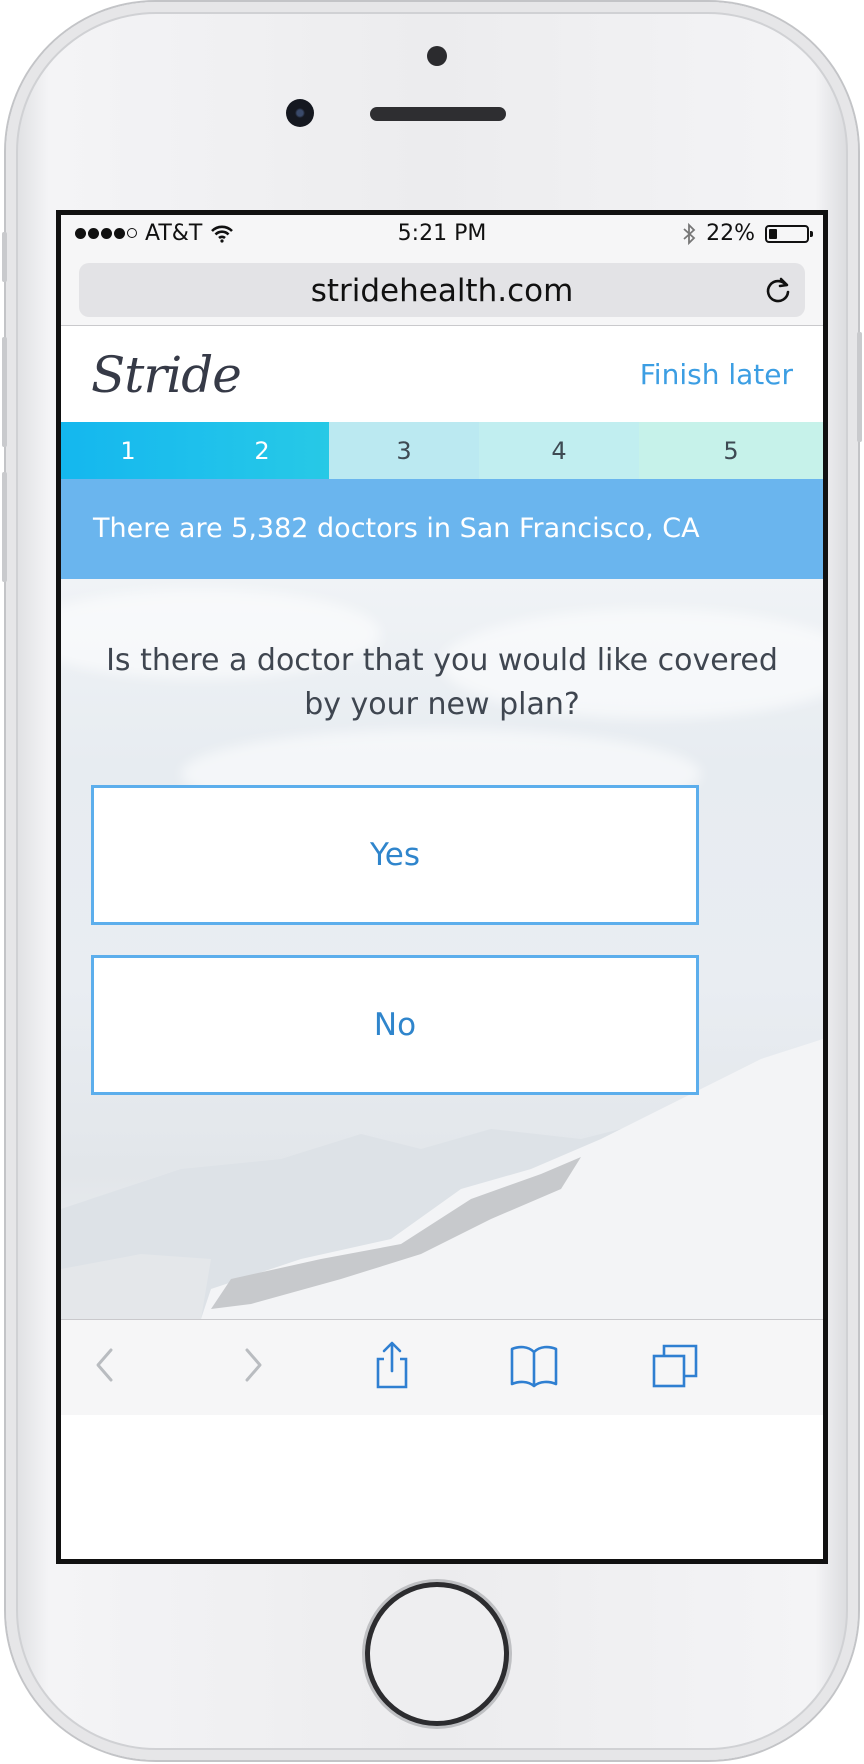 This screenshot has width=864, height=1764. What do you see at coordinates (4, 392) in the screenshot?
I see `volume-up-button` at bounding box center [4, 392].